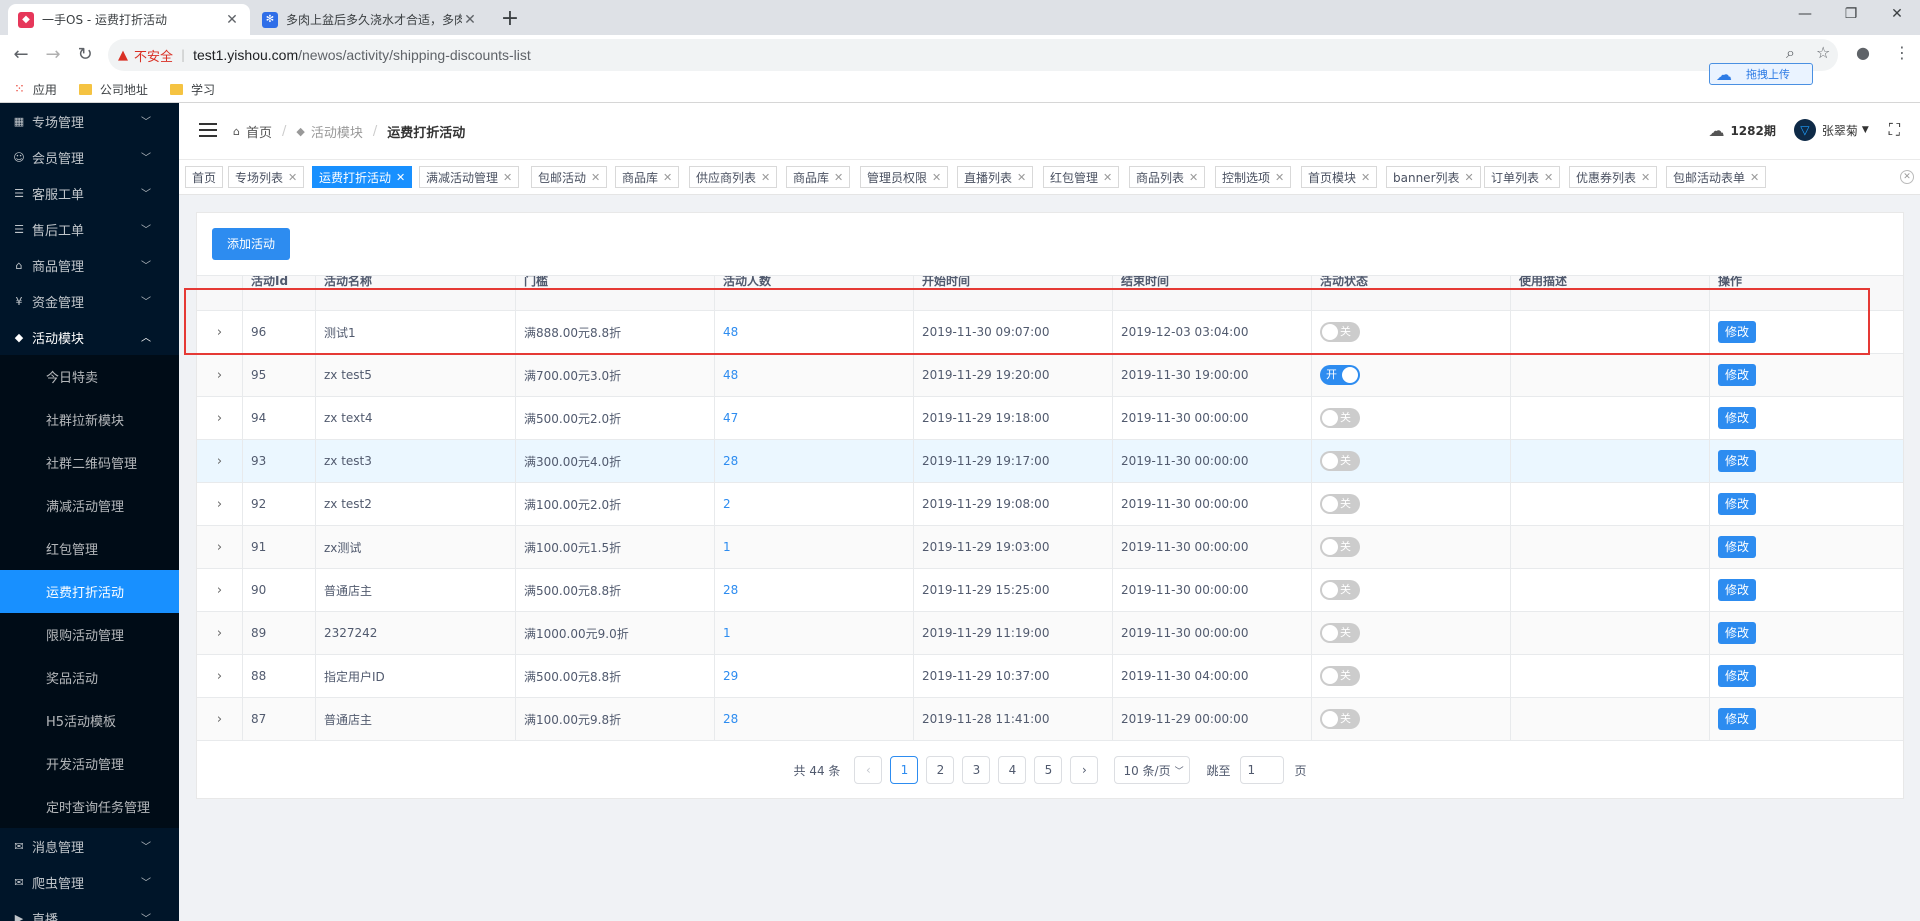  Describe the element at coordinates (1902, 52) in the screenshot. I see `menu-dots-icon: ⋮` at that location.